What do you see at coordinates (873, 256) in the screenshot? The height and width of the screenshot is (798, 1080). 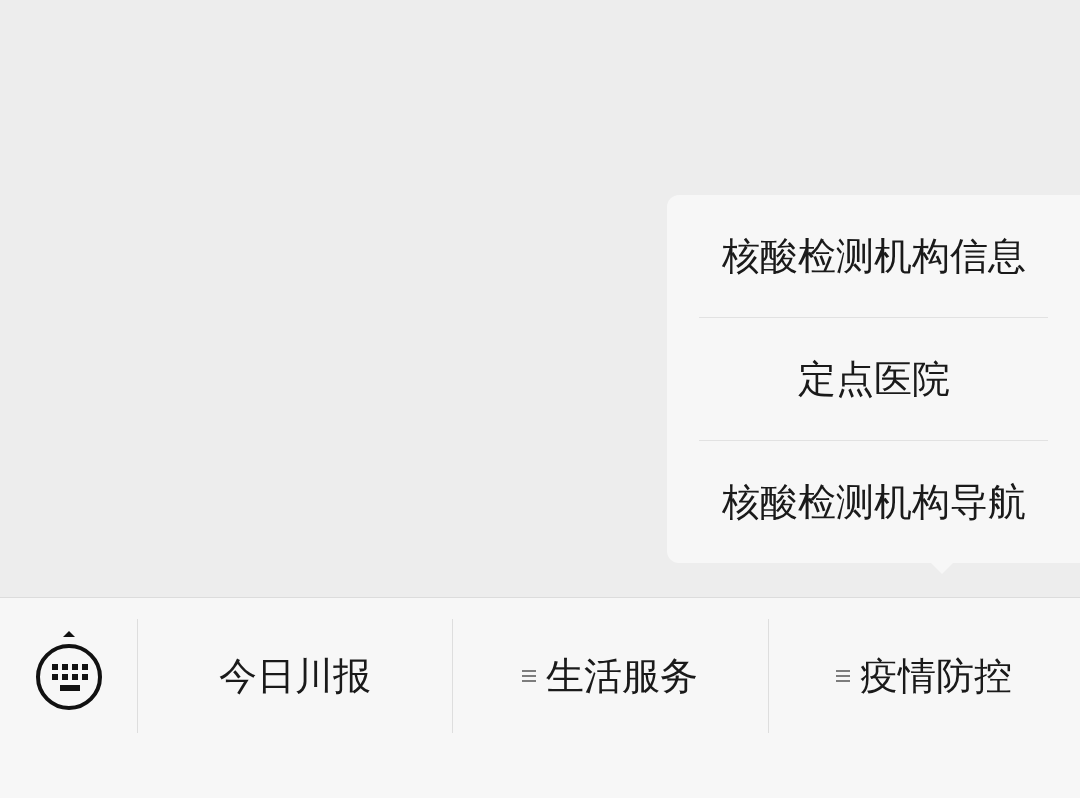 I see `submenu-item: 核酸检测机构信息` at bounding box center [873, 256].